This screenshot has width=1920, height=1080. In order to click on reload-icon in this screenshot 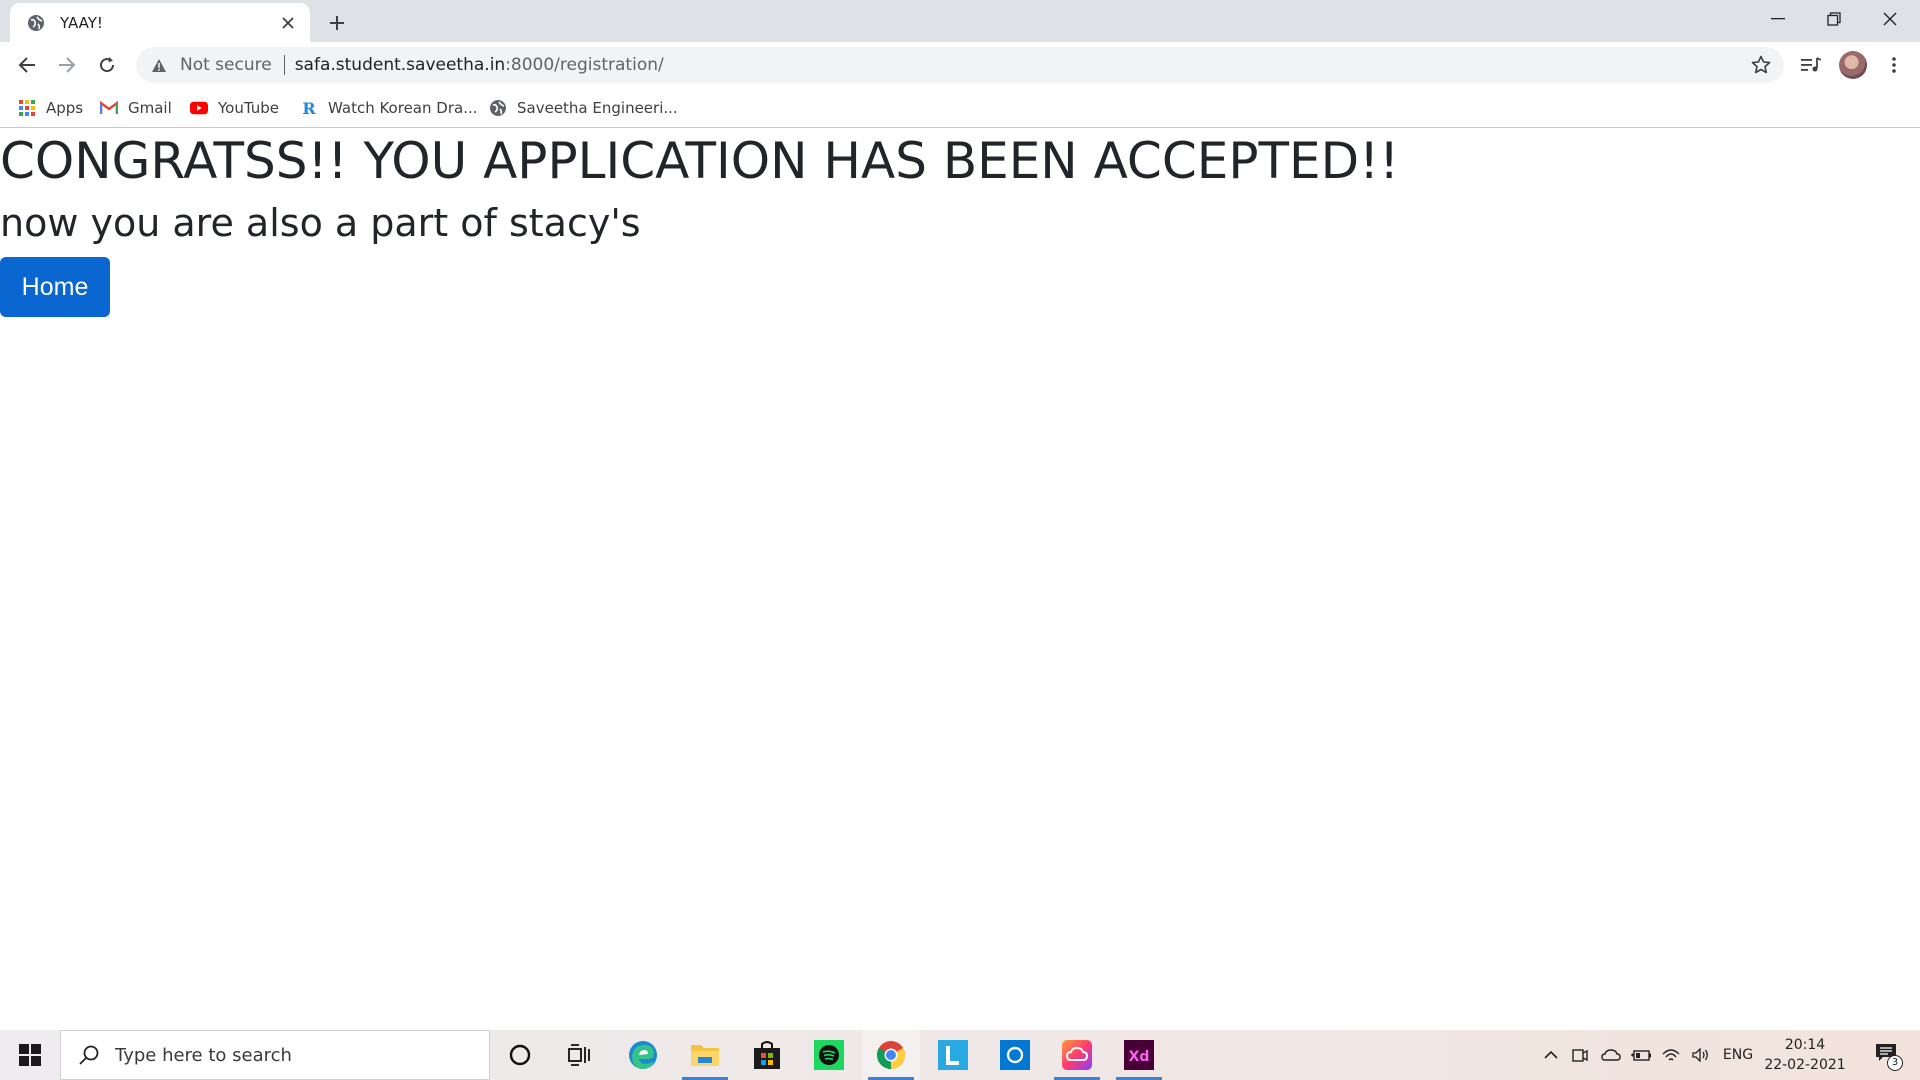, I will do `click(107, 65)`.